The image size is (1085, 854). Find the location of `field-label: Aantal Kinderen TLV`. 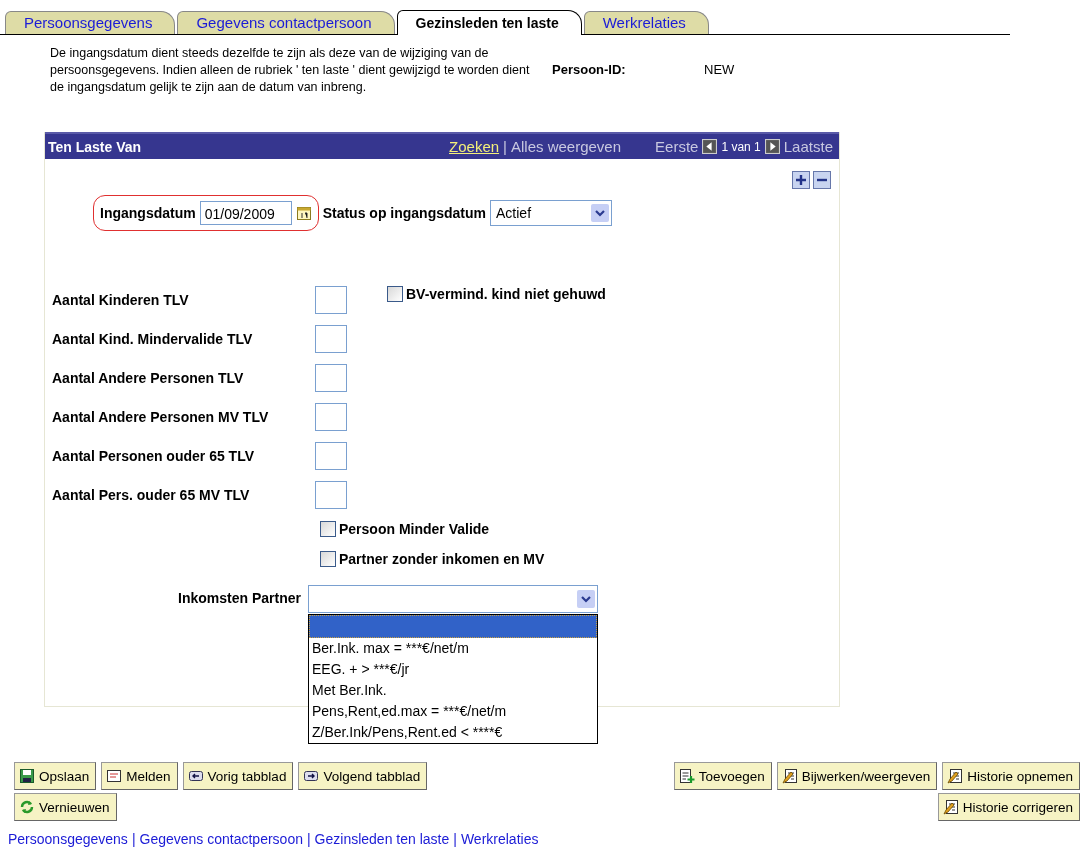

field-label: Aantal Kinderen TLV is located at coordinates (121, 300).